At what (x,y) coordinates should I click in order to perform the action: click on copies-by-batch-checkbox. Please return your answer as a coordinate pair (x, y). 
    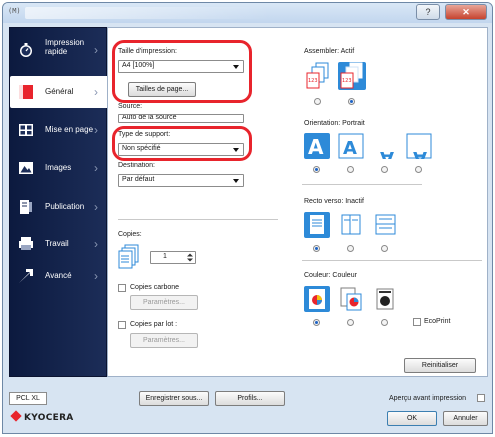
    Looking at the image, I should click on (122, 325).